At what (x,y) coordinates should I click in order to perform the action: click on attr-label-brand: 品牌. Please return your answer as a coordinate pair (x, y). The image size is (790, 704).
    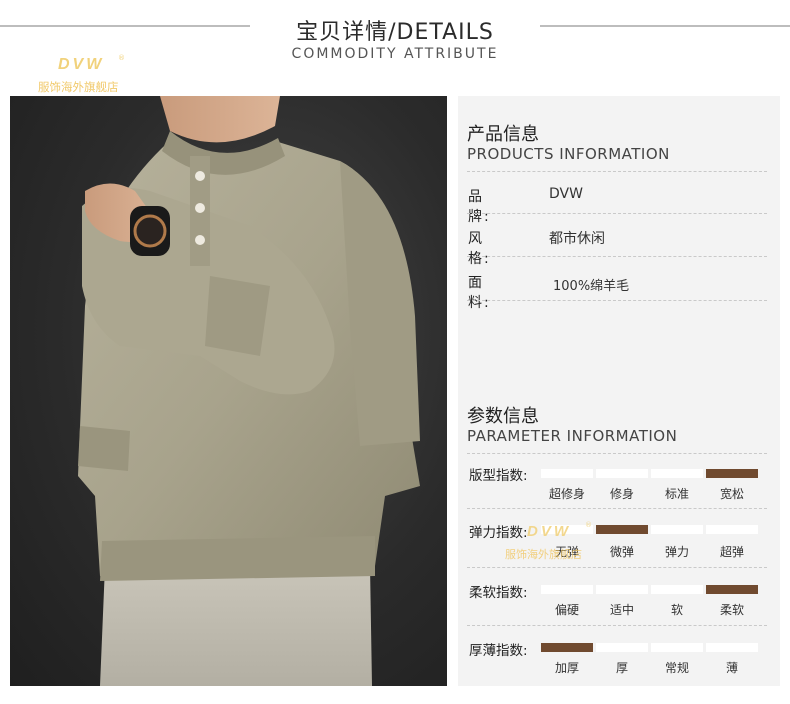
    Looking at the image, I should click on (489, 206).